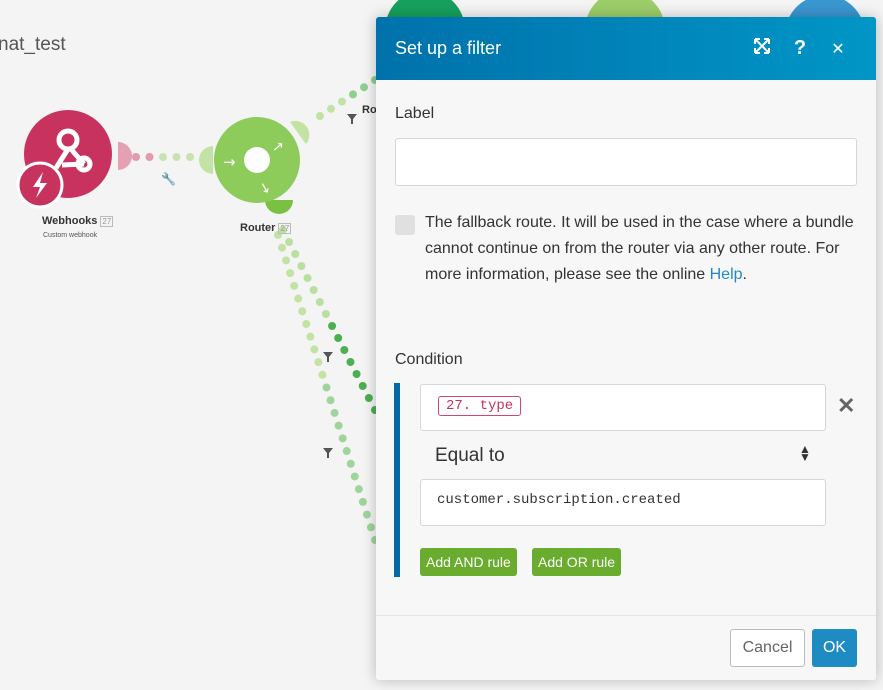 Image resolution: width=883 pixels, height=690 pixels. What do you see at coordinates (168, 178) in the screenshot?
I see `wrench-icon: 🔧` at bounding box center [168, 178].